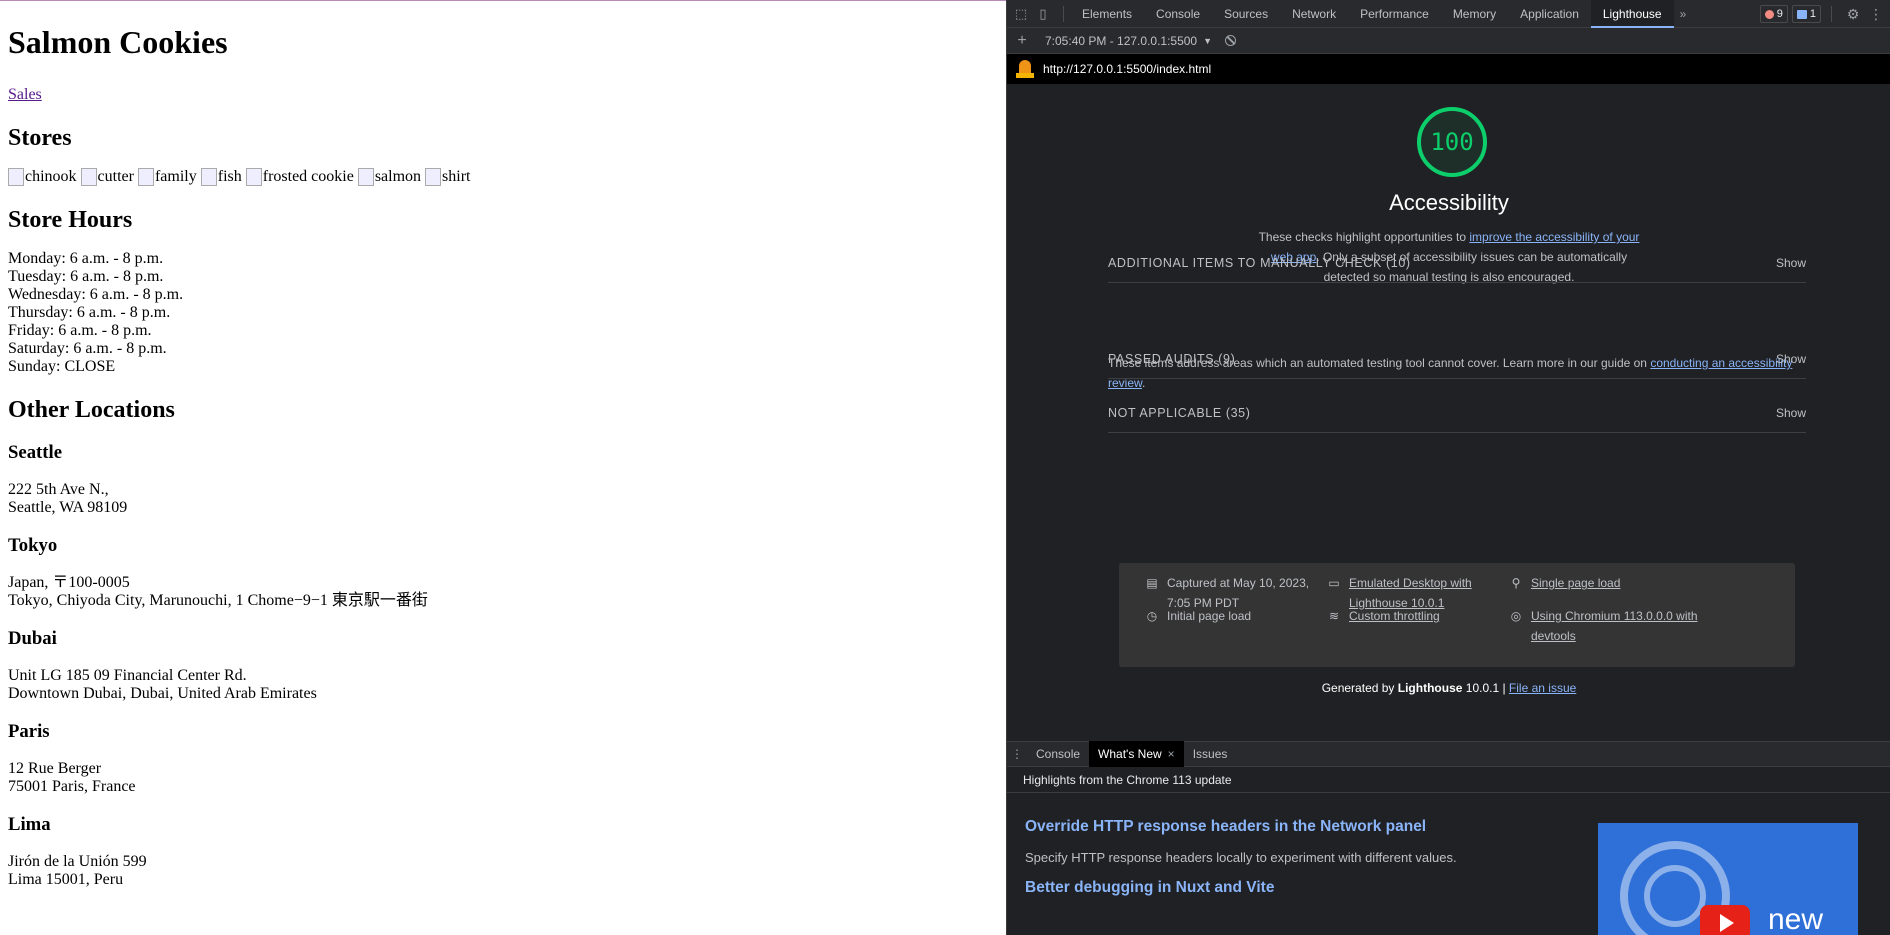 This screenshot has width=1890, height=935. Describe the element at coordinates (1179, 412) in the screenshot. I see `not-applicable-title: NOT APPLICABLE (35)` at that location.